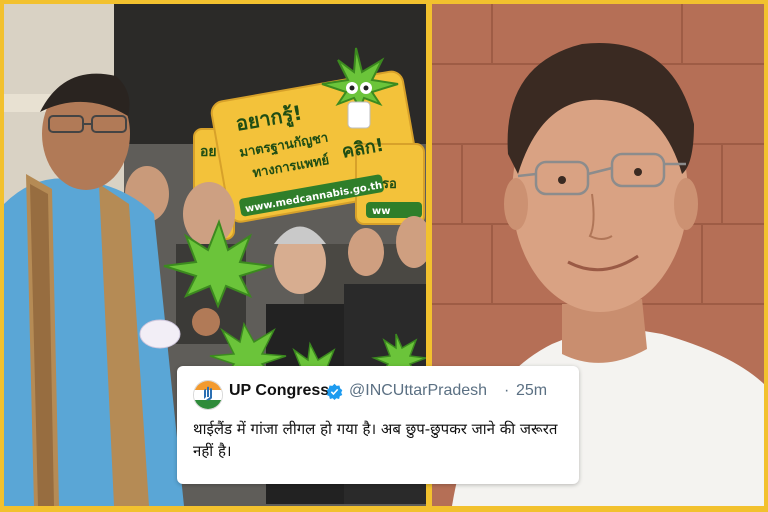  Describe the element at coordinates (418, 391) in the screenshot. I see `tweet-handle: @INCUttarPradesh` at that location.